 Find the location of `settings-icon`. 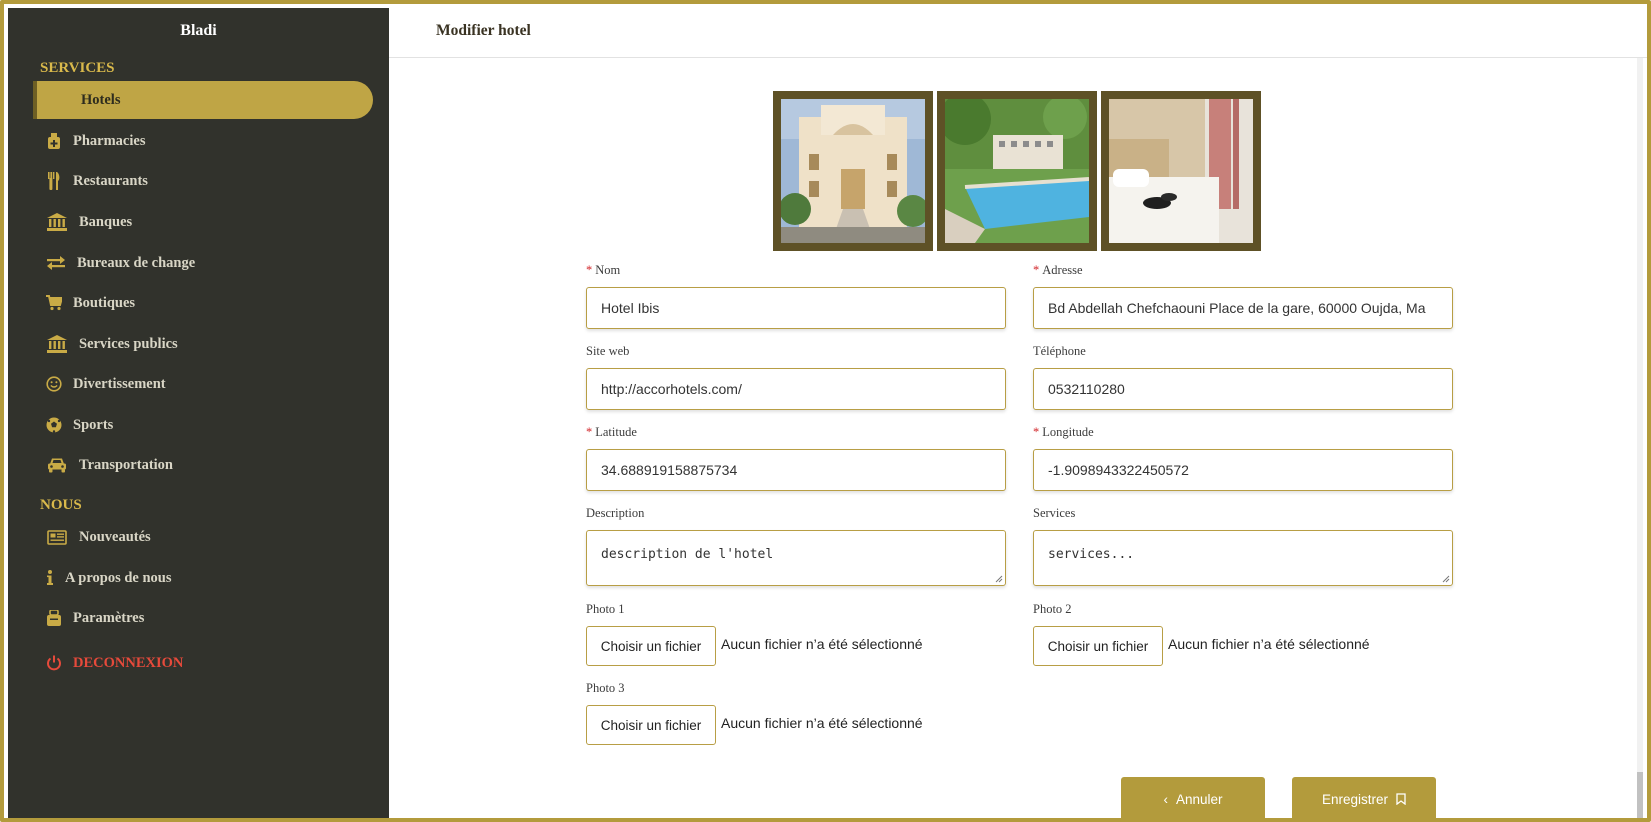

settings-icon is located at coordinates (54, 618).